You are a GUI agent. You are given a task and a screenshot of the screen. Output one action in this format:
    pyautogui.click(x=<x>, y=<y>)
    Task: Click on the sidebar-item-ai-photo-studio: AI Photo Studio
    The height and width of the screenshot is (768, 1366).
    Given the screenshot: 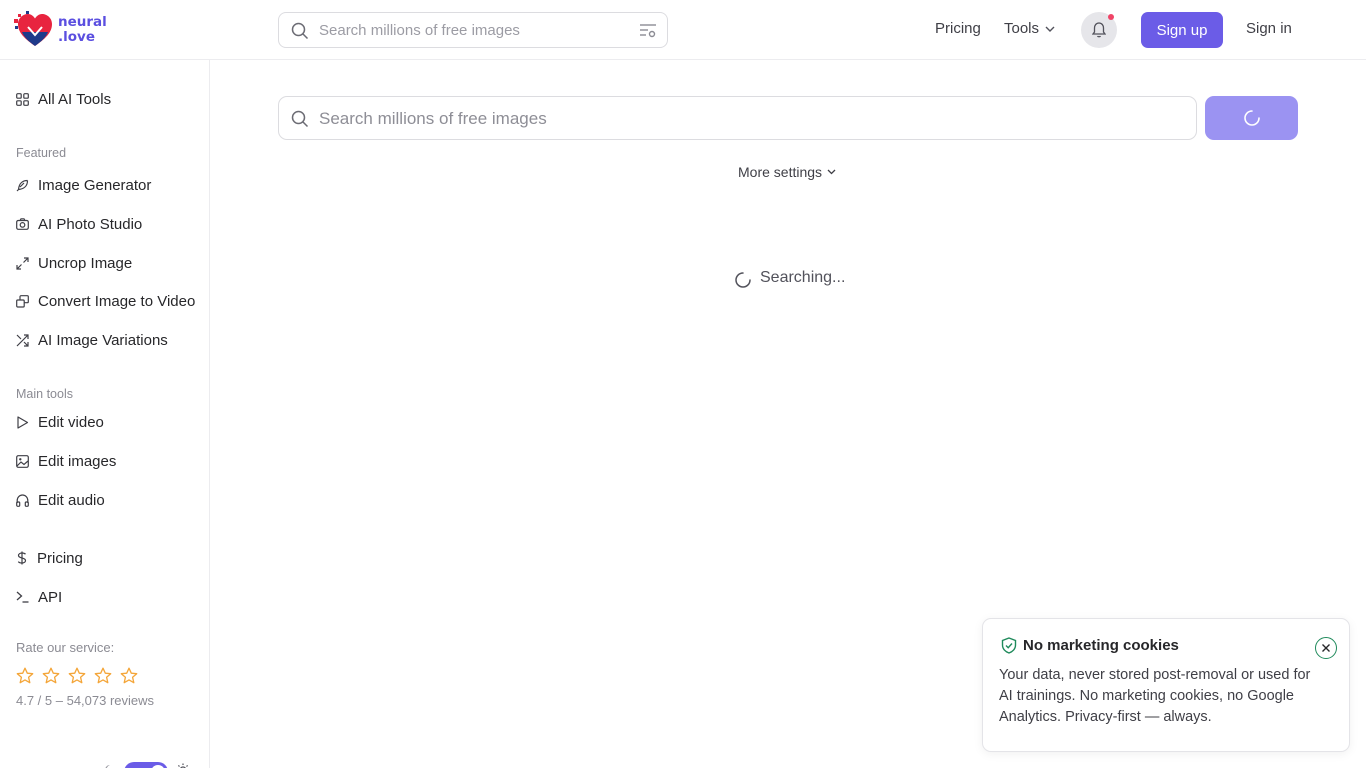 What is the action you would take?
    pyautogui.click(x=79, y=224)
    